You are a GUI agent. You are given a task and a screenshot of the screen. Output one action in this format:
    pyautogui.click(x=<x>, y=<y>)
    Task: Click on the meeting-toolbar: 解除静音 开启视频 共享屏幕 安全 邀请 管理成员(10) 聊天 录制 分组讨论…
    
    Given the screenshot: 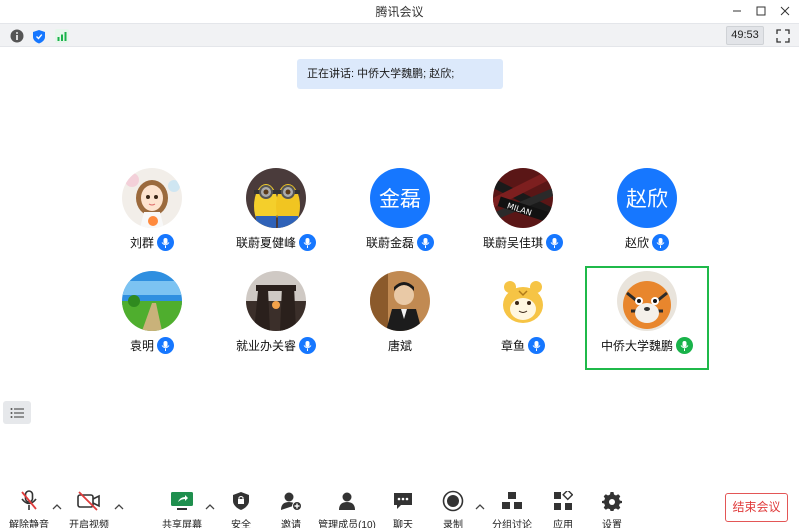 What is the action you would take?
    pyautogui.click(x=399, y=504)
    